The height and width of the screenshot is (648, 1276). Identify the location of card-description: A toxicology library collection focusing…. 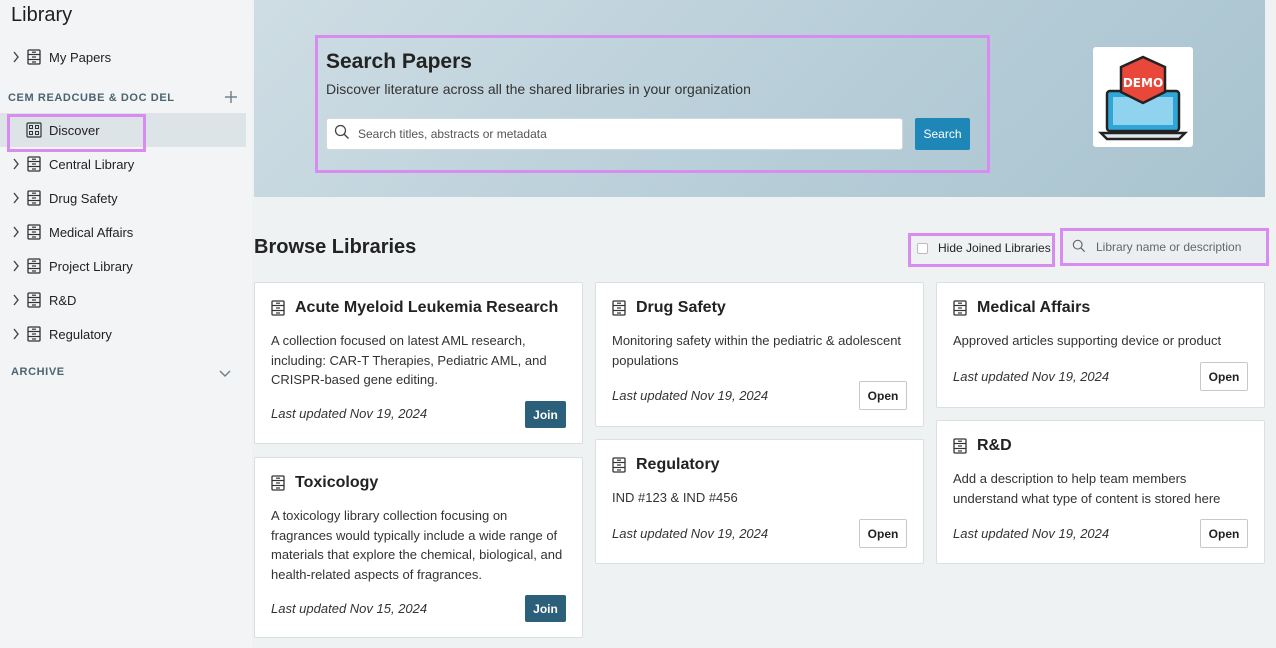
(417, 545).